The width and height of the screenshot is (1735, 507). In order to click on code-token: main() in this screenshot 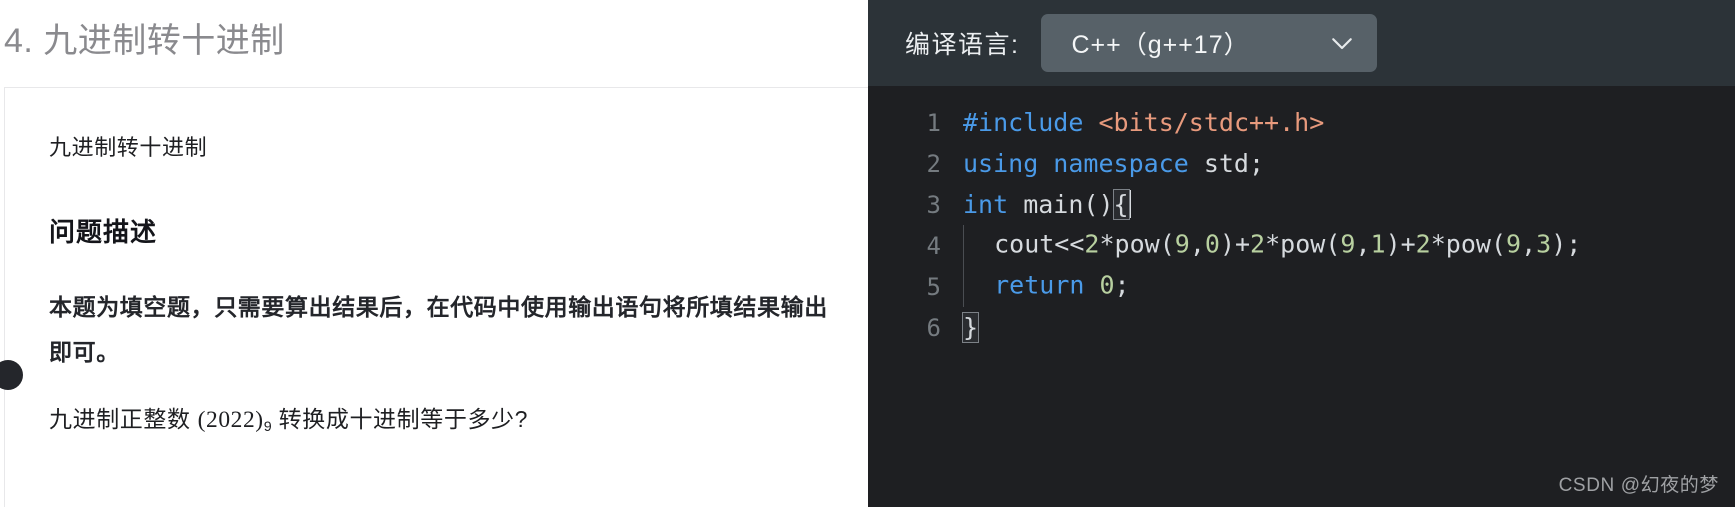, I will do `click(1061, 204)`.